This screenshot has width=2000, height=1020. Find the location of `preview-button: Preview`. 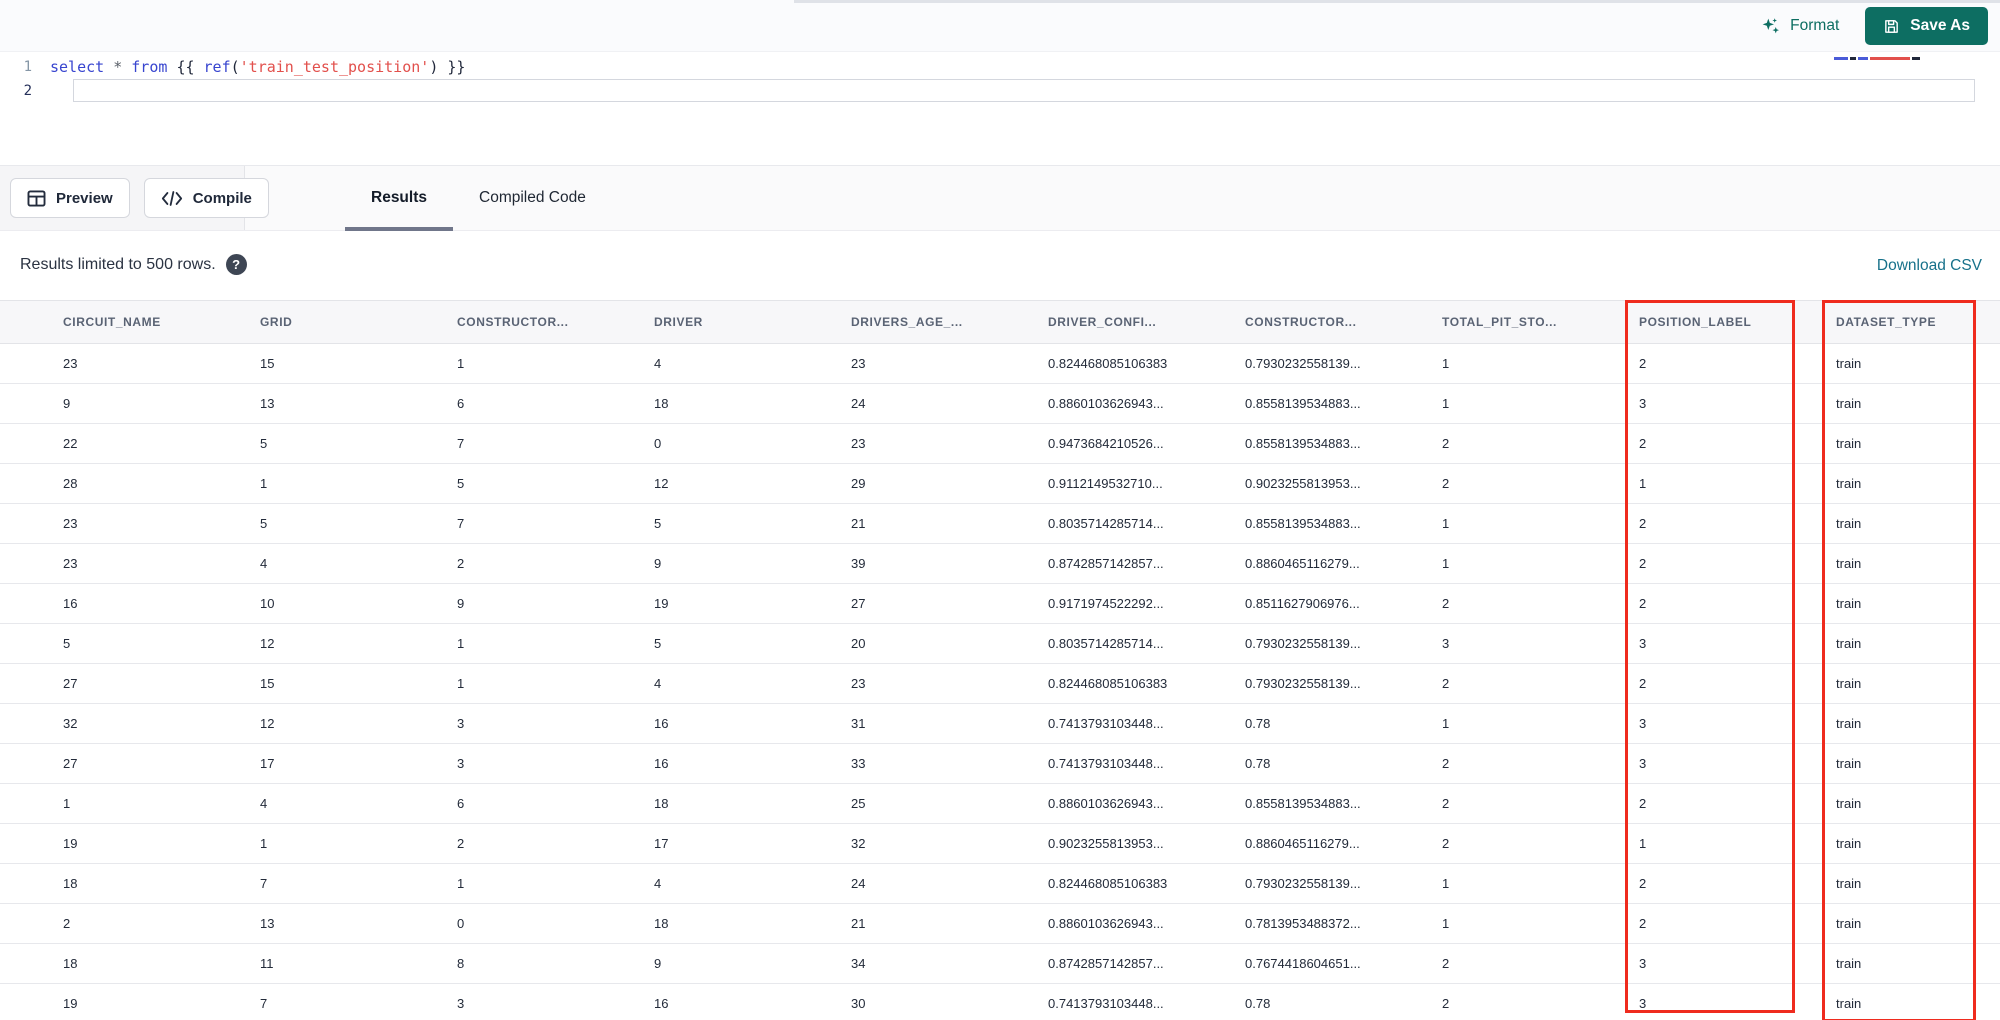

preview-button: Preview is located at coordinates (70, 198).